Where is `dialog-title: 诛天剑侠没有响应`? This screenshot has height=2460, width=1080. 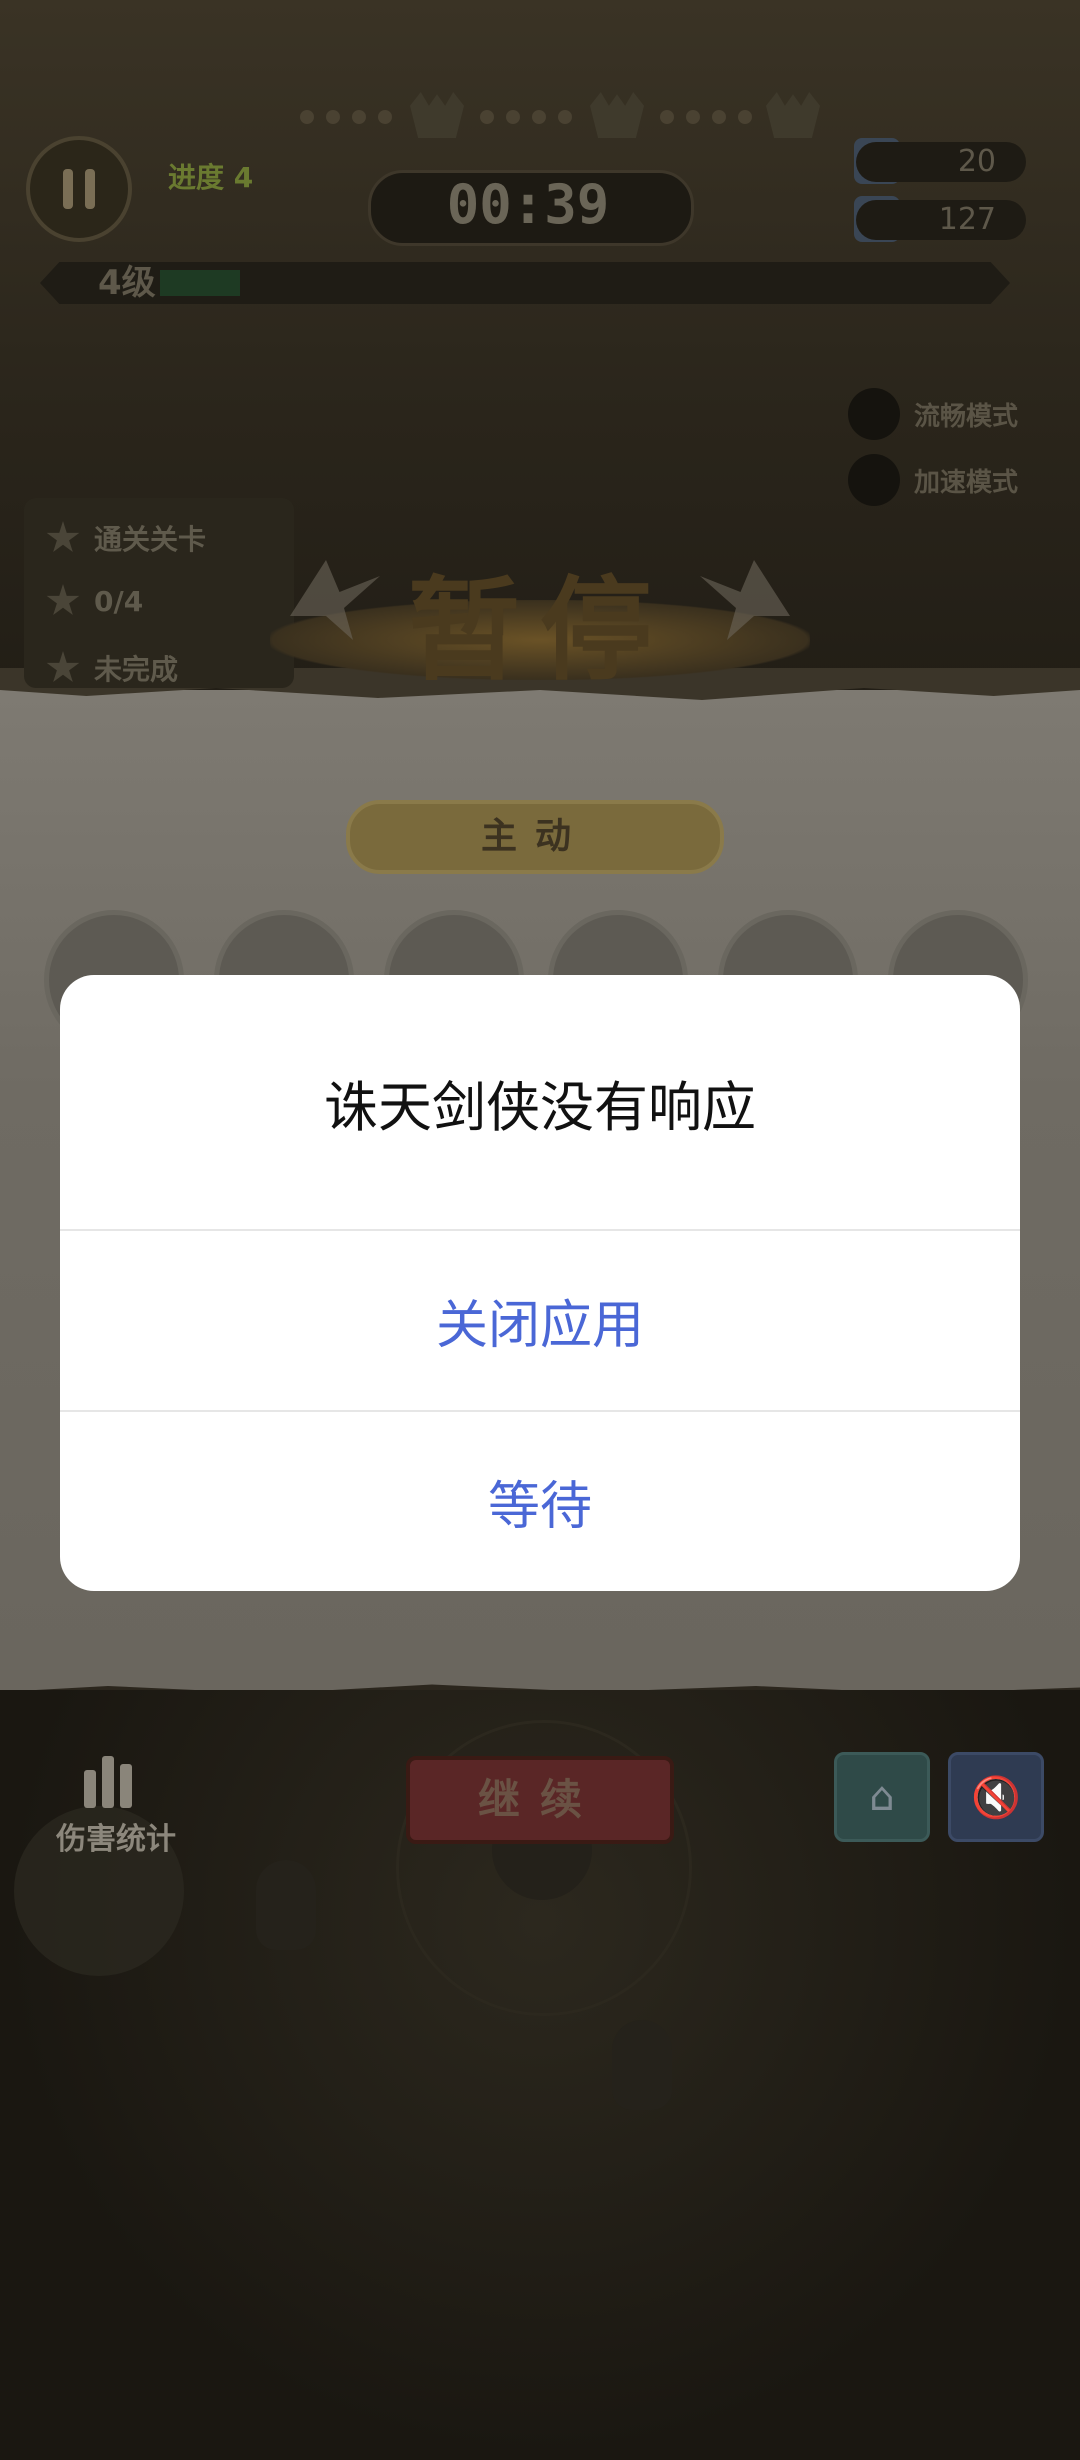
dialog-title: 诛天剑侠没有响应 is located at coordinates (540, 1107).